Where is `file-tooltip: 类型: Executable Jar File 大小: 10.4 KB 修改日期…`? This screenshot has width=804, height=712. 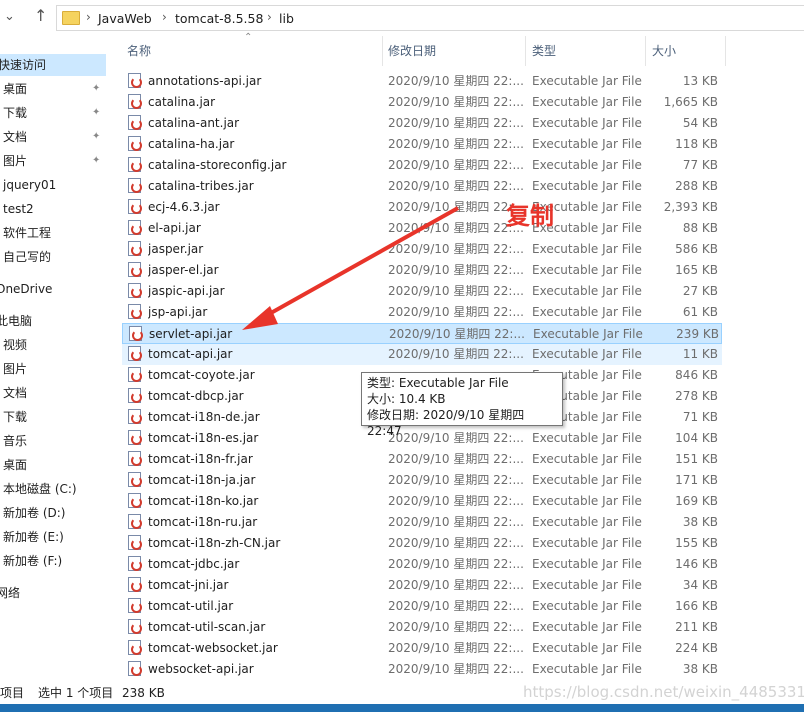
file-tooltip: 类型: Executable Jar File 大小: 10.4 KB 修改日期… is located at coordinates (462, 405).